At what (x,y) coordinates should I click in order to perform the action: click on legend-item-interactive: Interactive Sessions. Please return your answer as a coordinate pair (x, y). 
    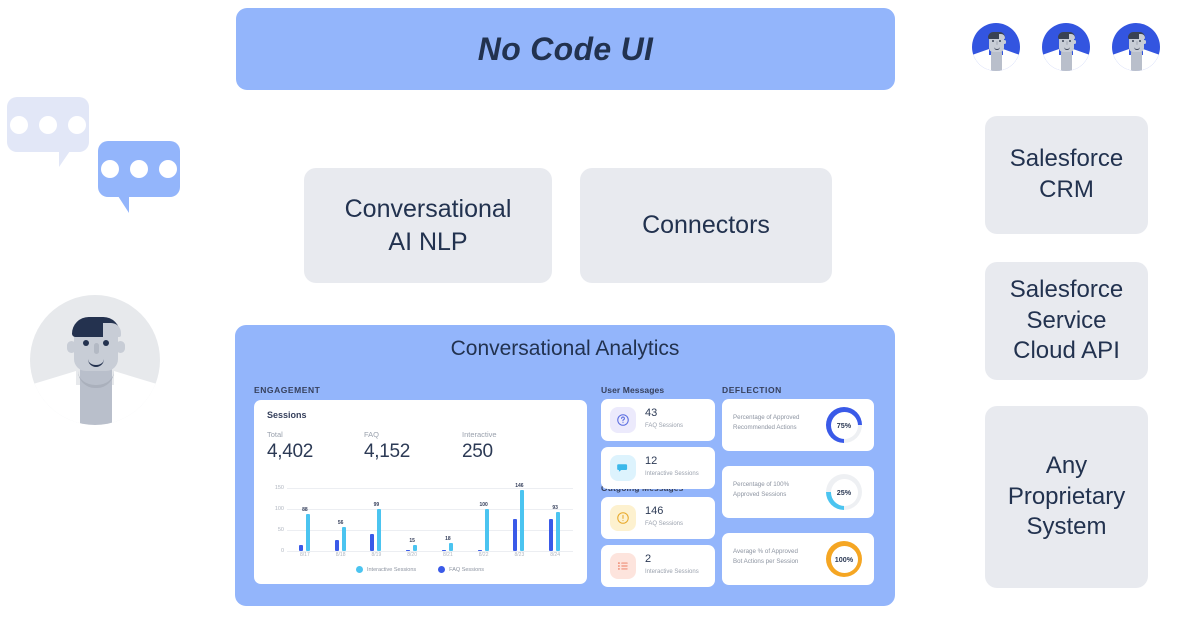
    Looking at the image, I should click on (386, 569).